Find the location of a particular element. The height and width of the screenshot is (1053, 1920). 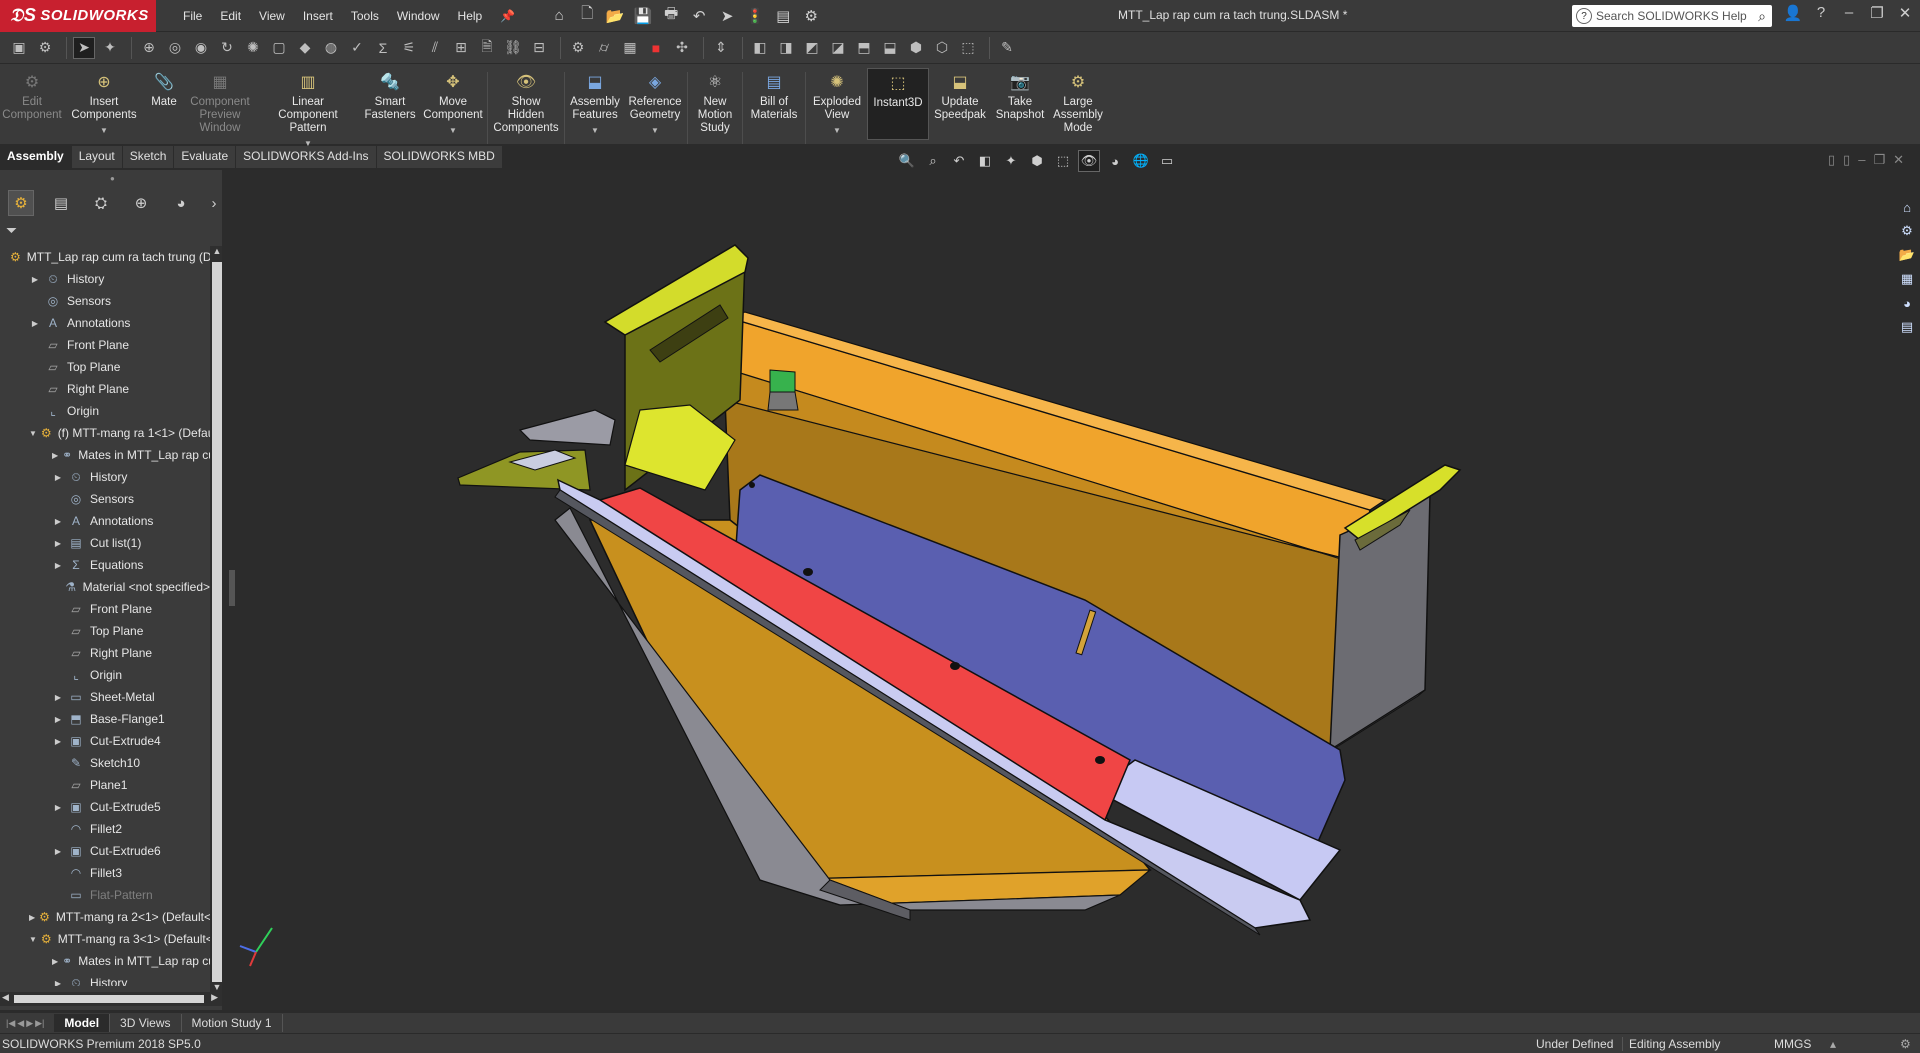

status-options-icon: ⚙ is located at coordinates (1905, 1044).